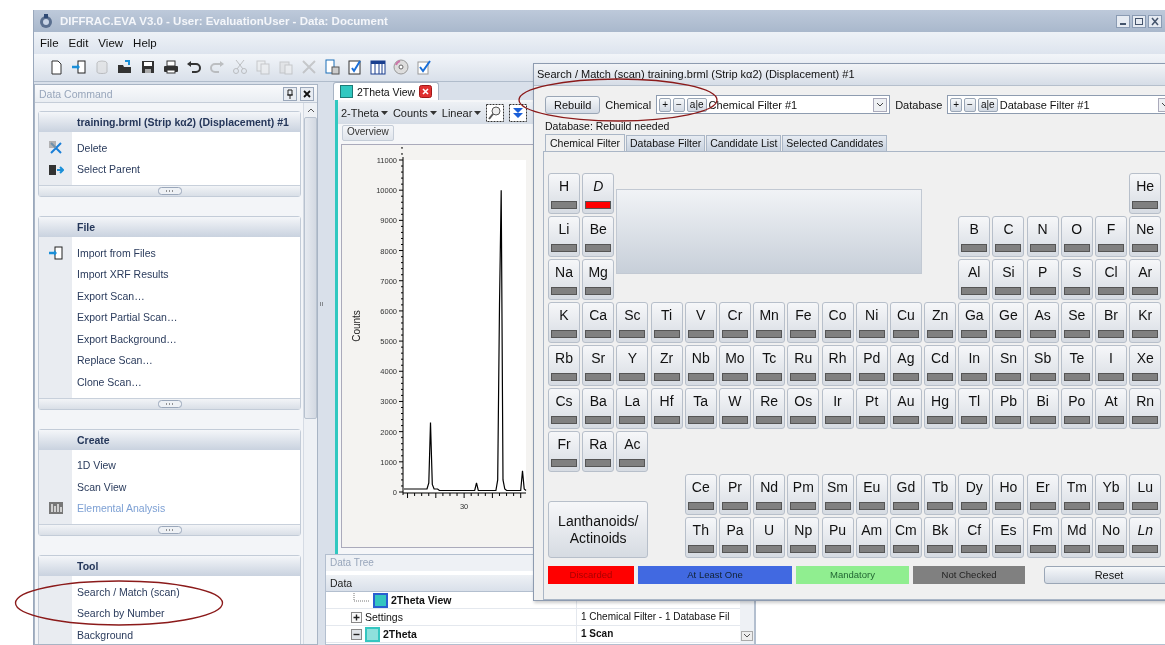  I want to click on tab: Chemical Filter, so click(585, 142).